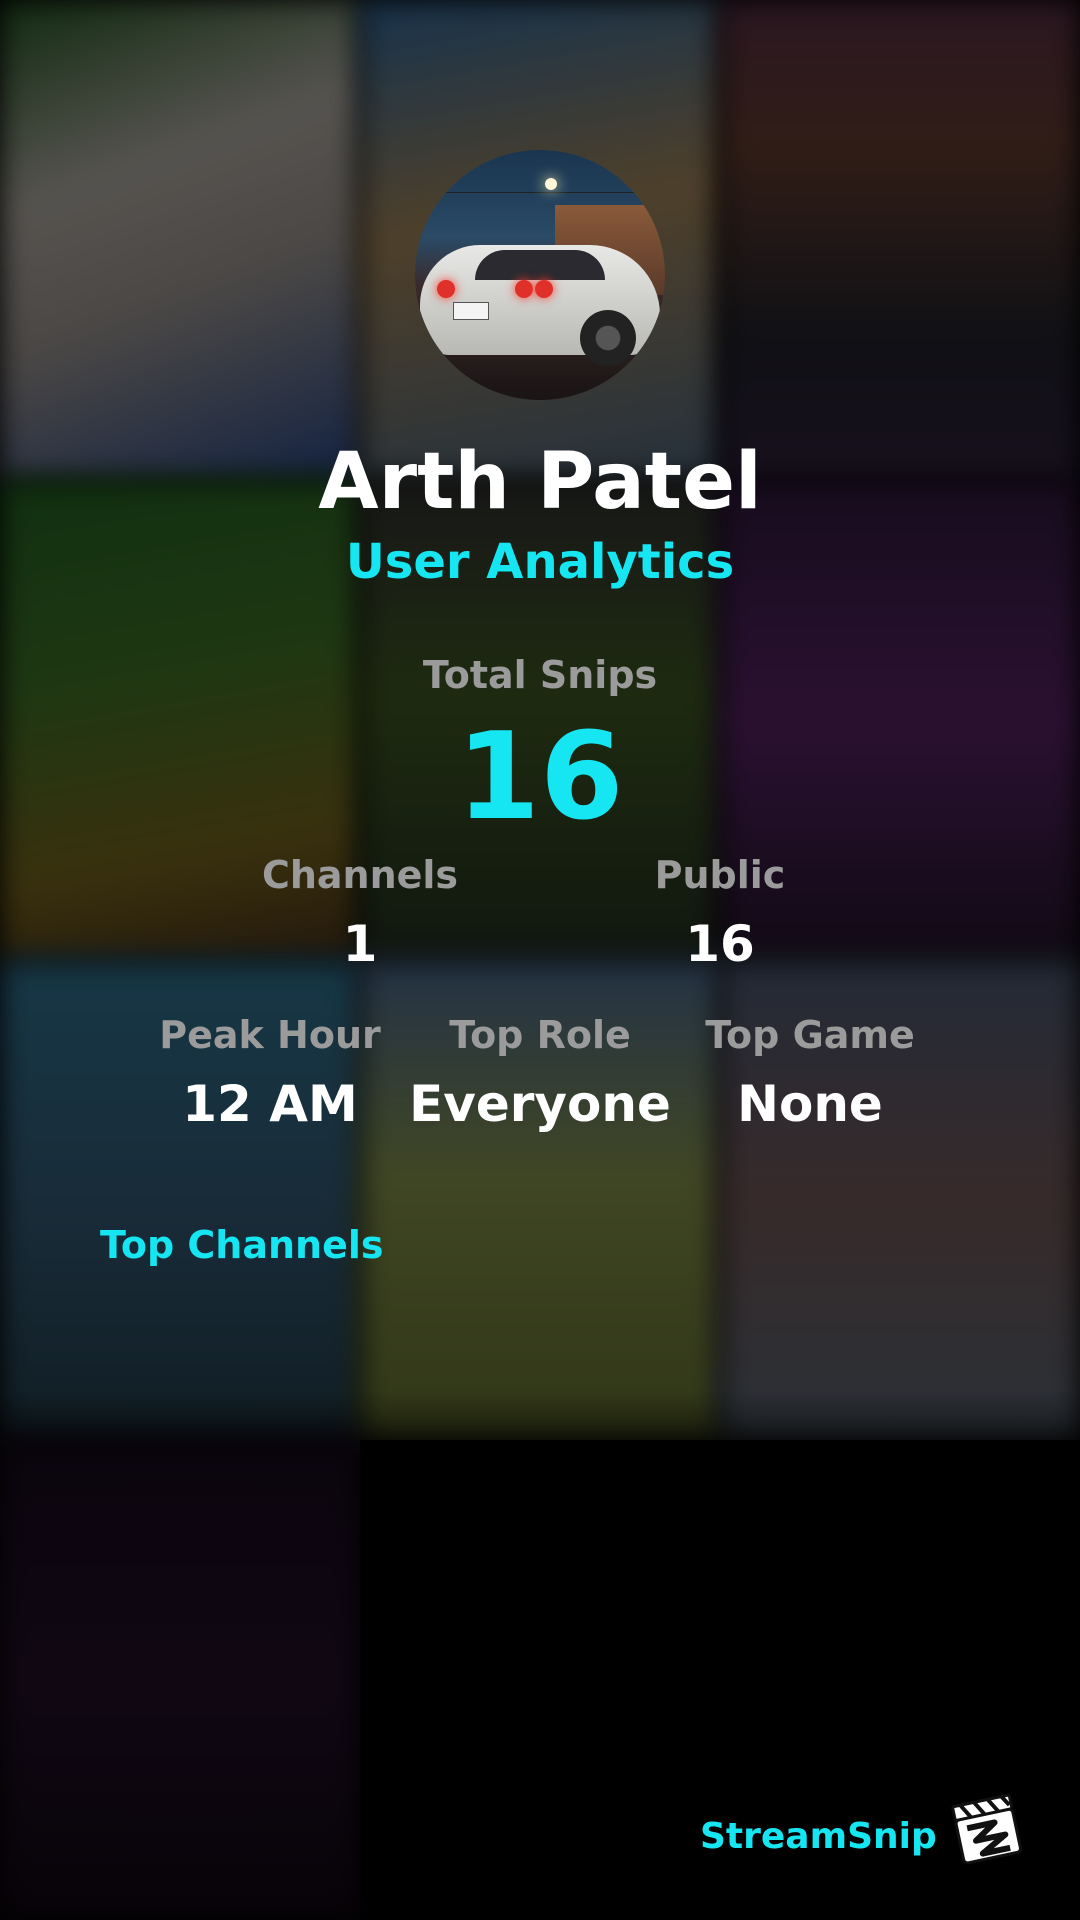 This screenshot has height=1920, width=1080. What do you see at coordinates (810, 1035) in the screenshot?
I see `top-game-label: Top Game` at bounding box center [810, 1035].